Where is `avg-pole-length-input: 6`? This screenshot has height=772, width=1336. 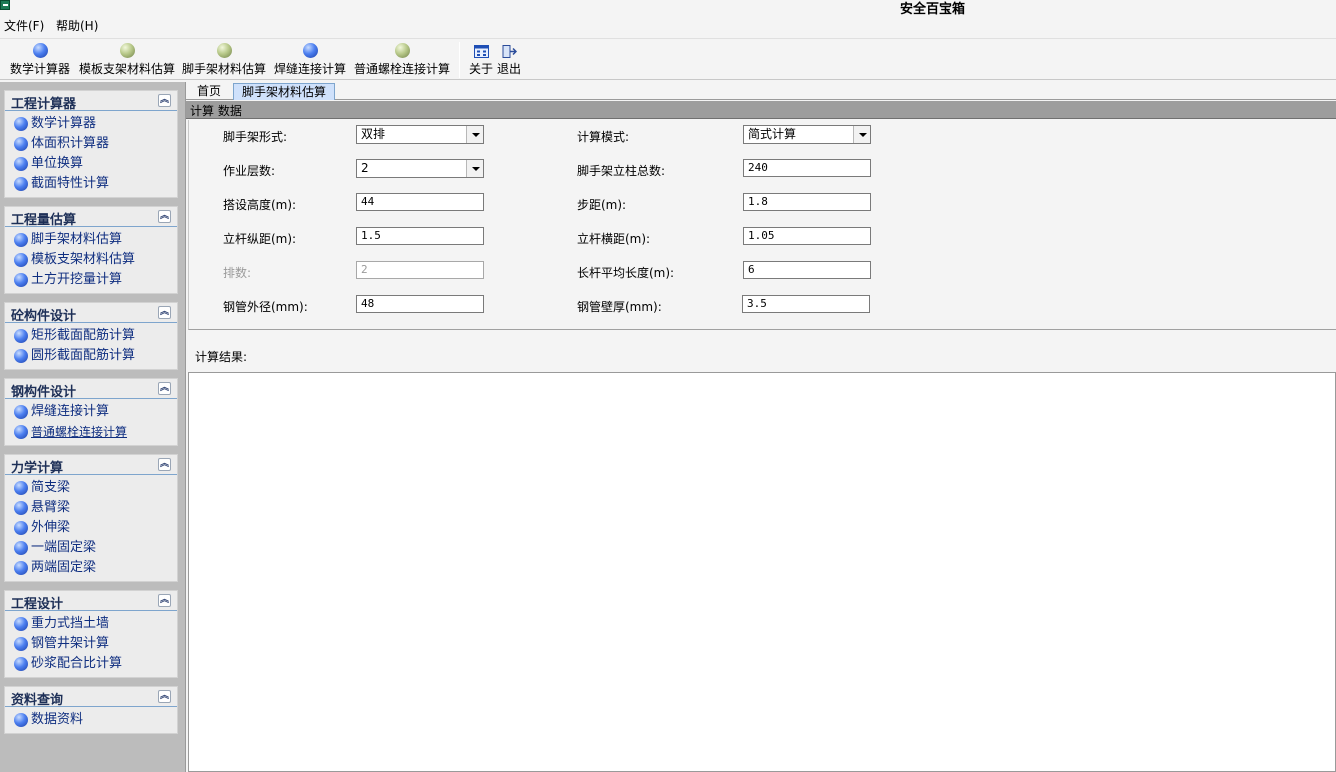 avg-pole-length-input: 6 is located at coordinates (807, 270).